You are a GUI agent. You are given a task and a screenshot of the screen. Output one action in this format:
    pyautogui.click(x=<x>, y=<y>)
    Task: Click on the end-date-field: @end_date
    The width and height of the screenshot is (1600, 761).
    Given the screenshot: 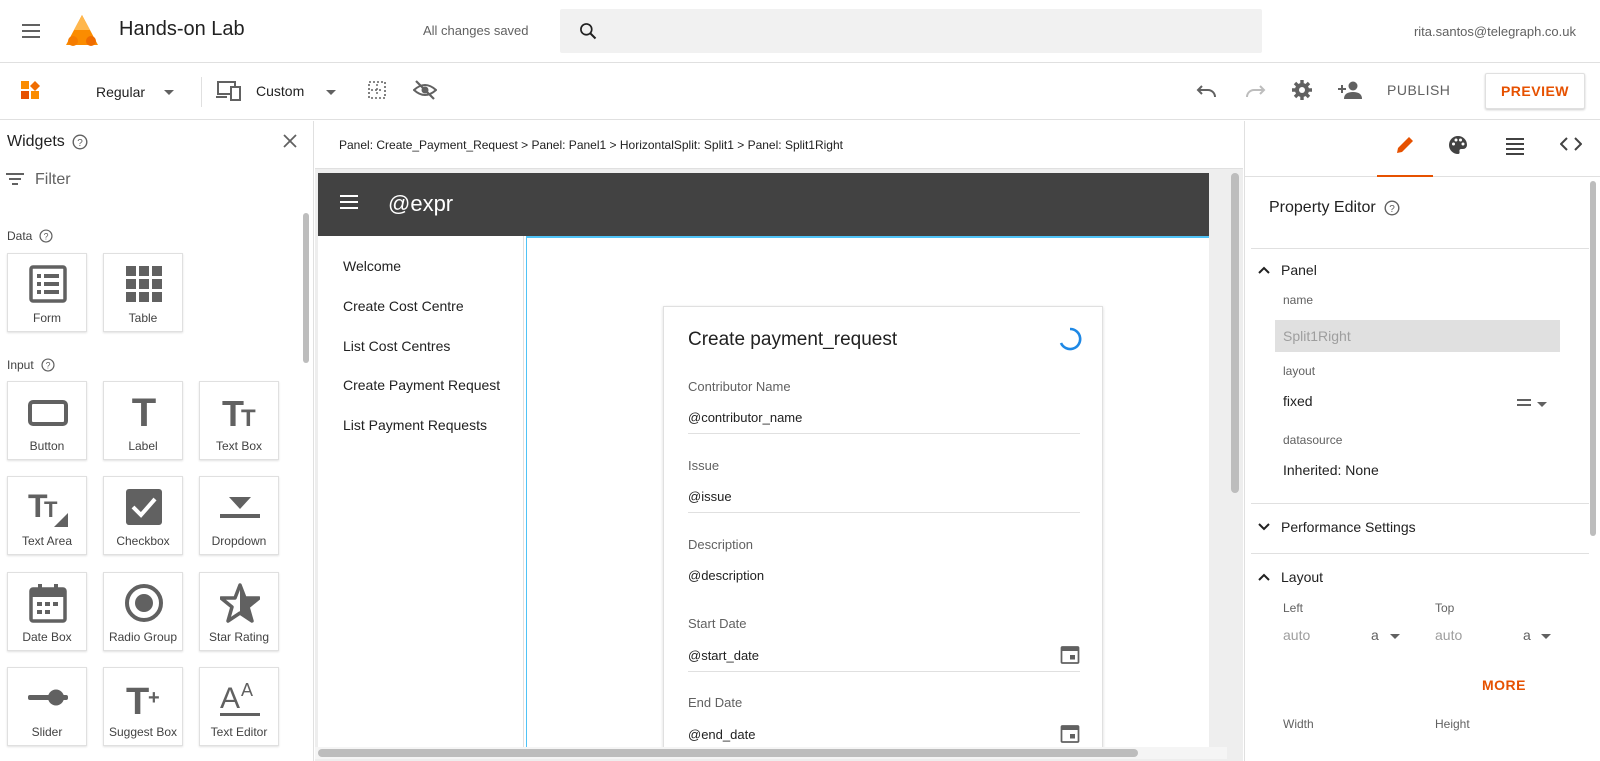 What is the action you would take?
    pyautogui.click(x=884, y=736)
    